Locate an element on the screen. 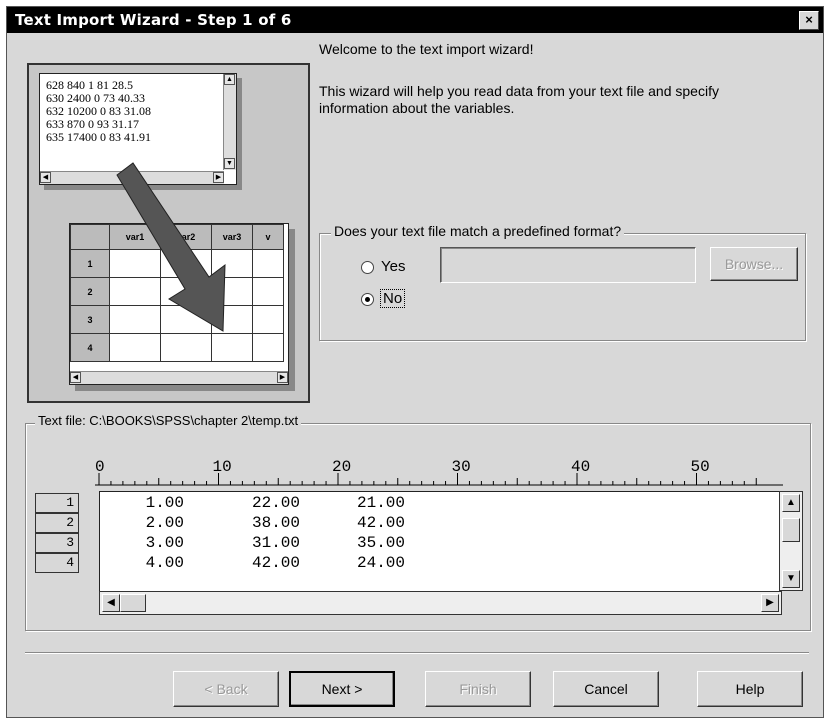 The image size is (832, 721). button-separator is located at coordinates (417, 653).